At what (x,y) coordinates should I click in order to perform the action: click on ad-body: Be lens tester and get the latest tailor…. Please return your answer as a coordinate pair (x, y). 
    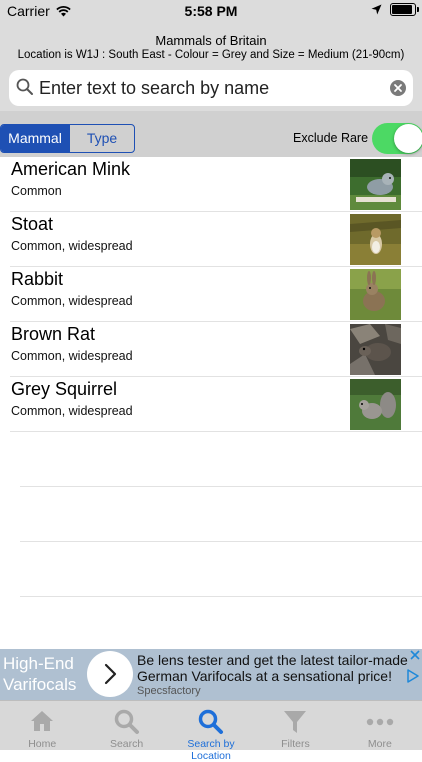
    Looking at the image, I should click on (272, 668).